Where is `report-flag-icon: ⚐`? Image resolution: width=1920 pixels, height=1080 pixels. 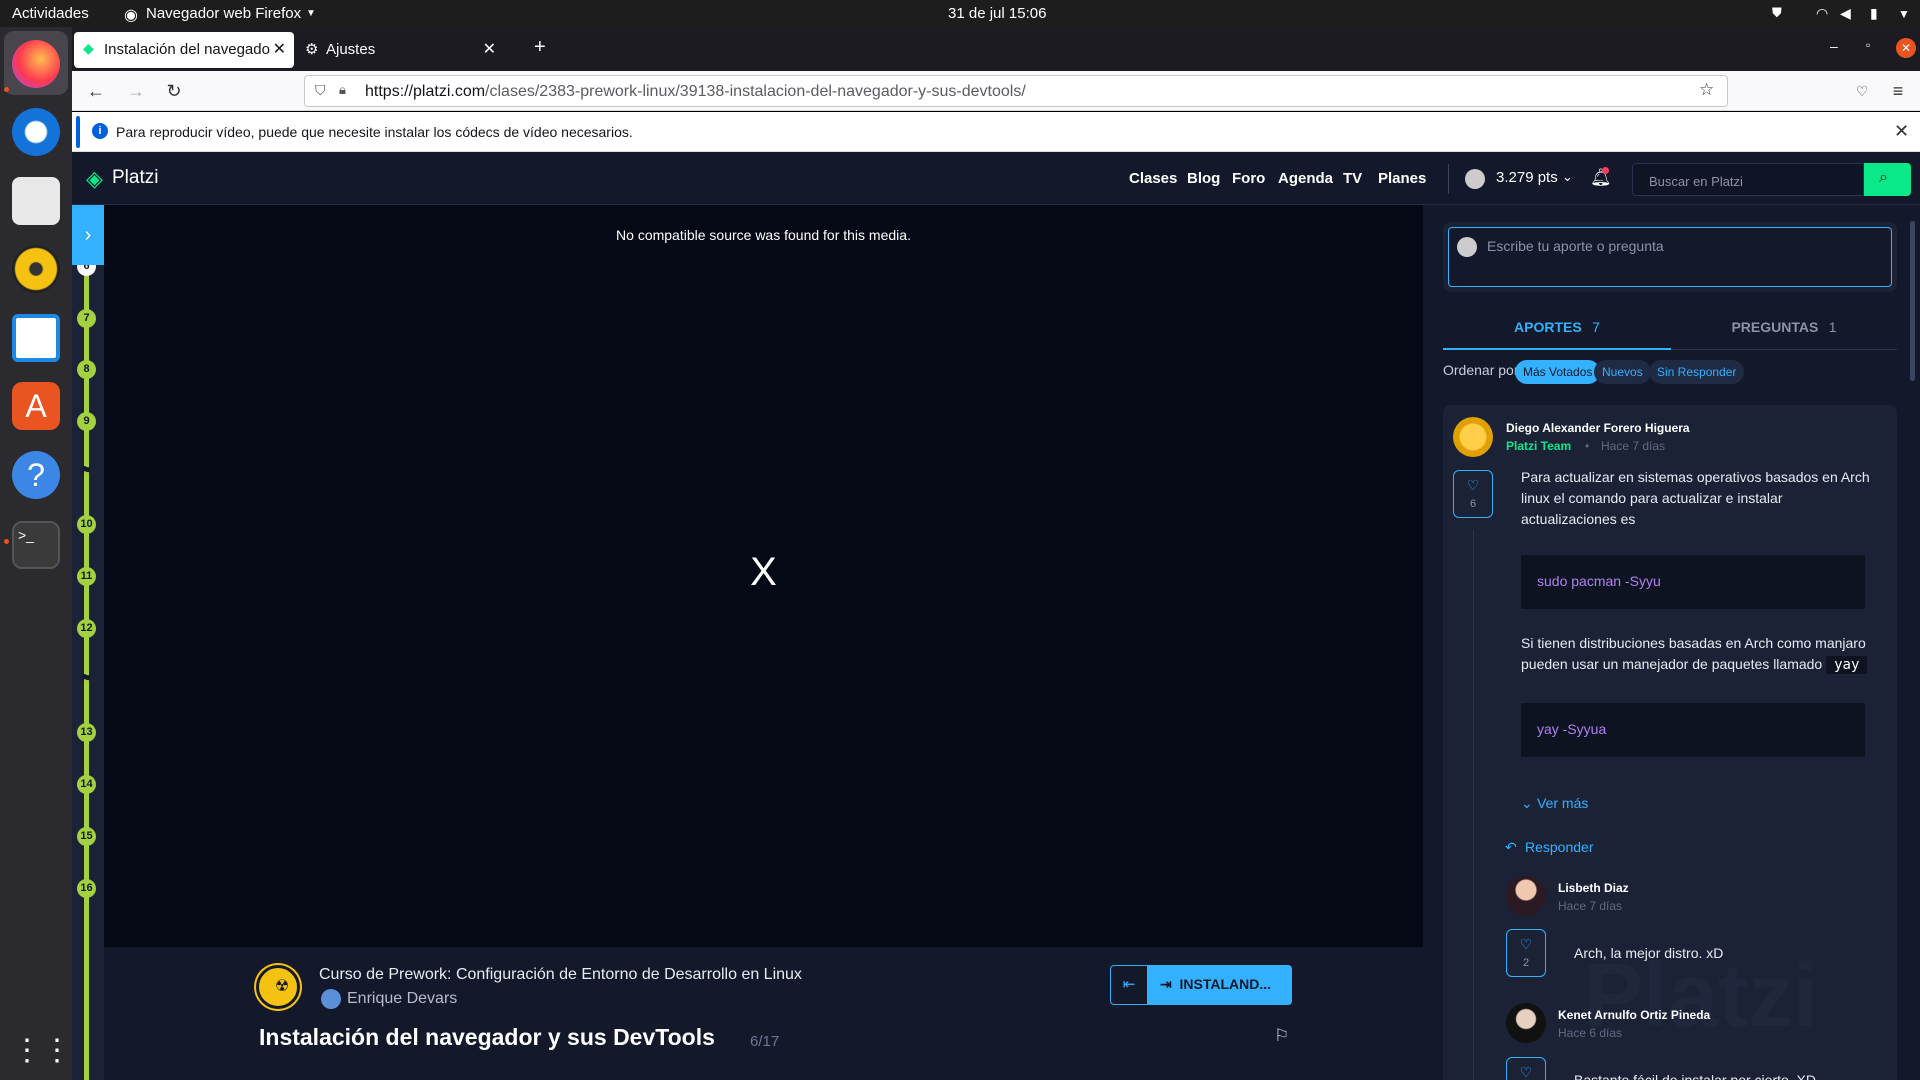
report-flag-icon: ⚐ is located at coordinates (1281, 1036).